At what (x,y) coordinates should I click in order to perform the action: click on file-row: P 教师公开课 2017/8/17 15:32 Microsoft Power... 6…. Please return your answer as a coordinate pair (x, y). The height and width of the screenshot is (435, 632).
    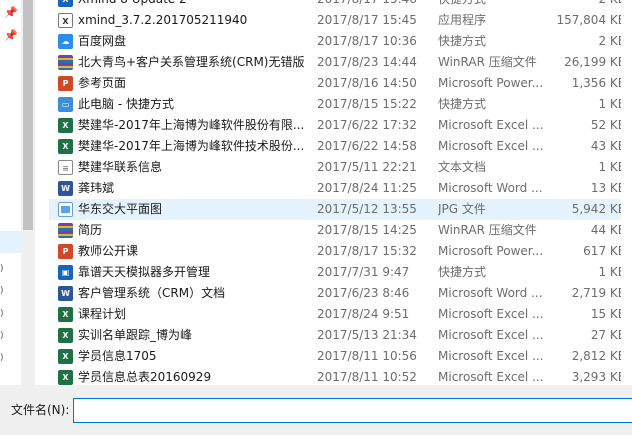
    Looking at the image, I should click on (340, 251).